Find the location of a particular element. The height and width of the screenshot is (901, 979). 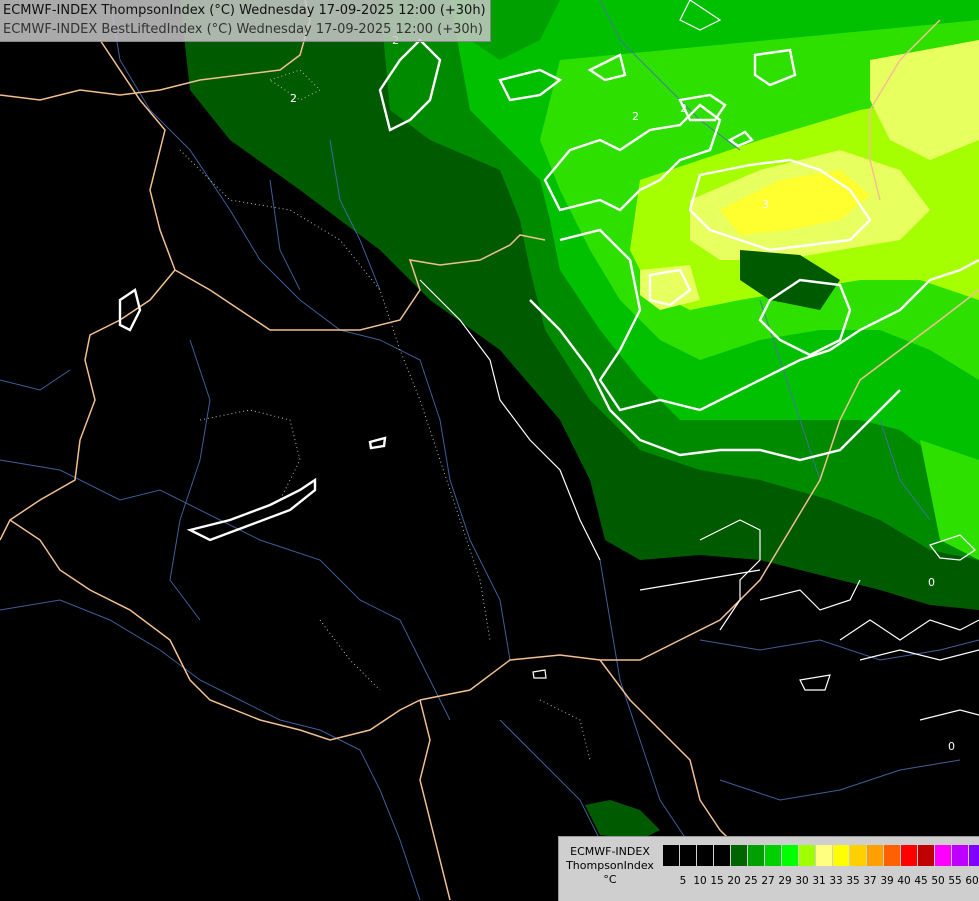

legend-ticks: 5 10 15 20 25 27 29 30 31 33 35 37 39 40 45 50 55 60 is located at coordinates (821, 882).